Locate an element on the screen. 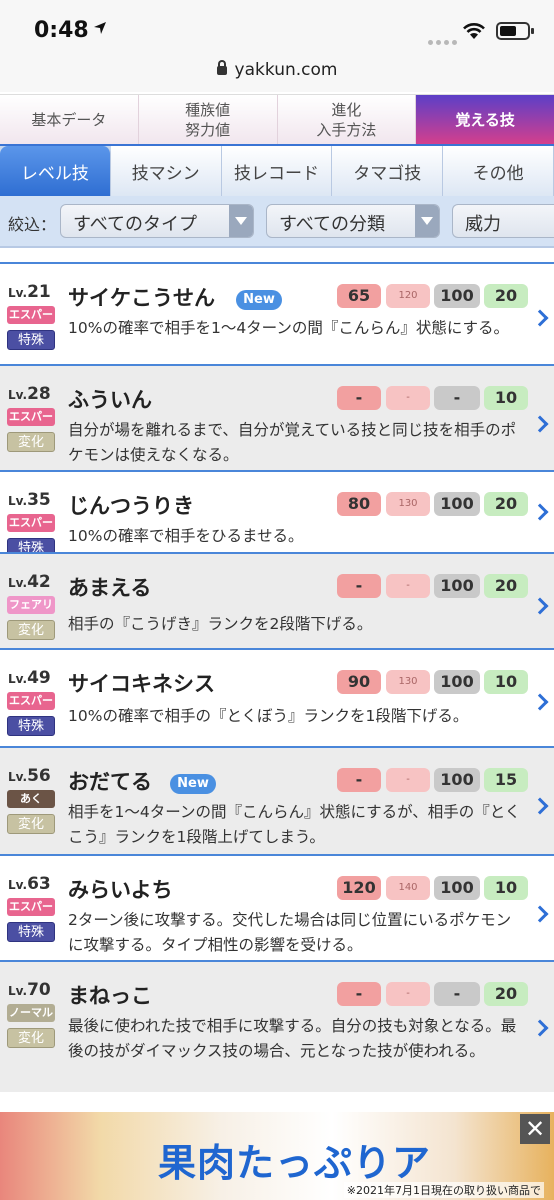  move-description: 10%の確率で相手の『とくぼう』ランクを1段階下げる。 is located at coordinates (268, 716).